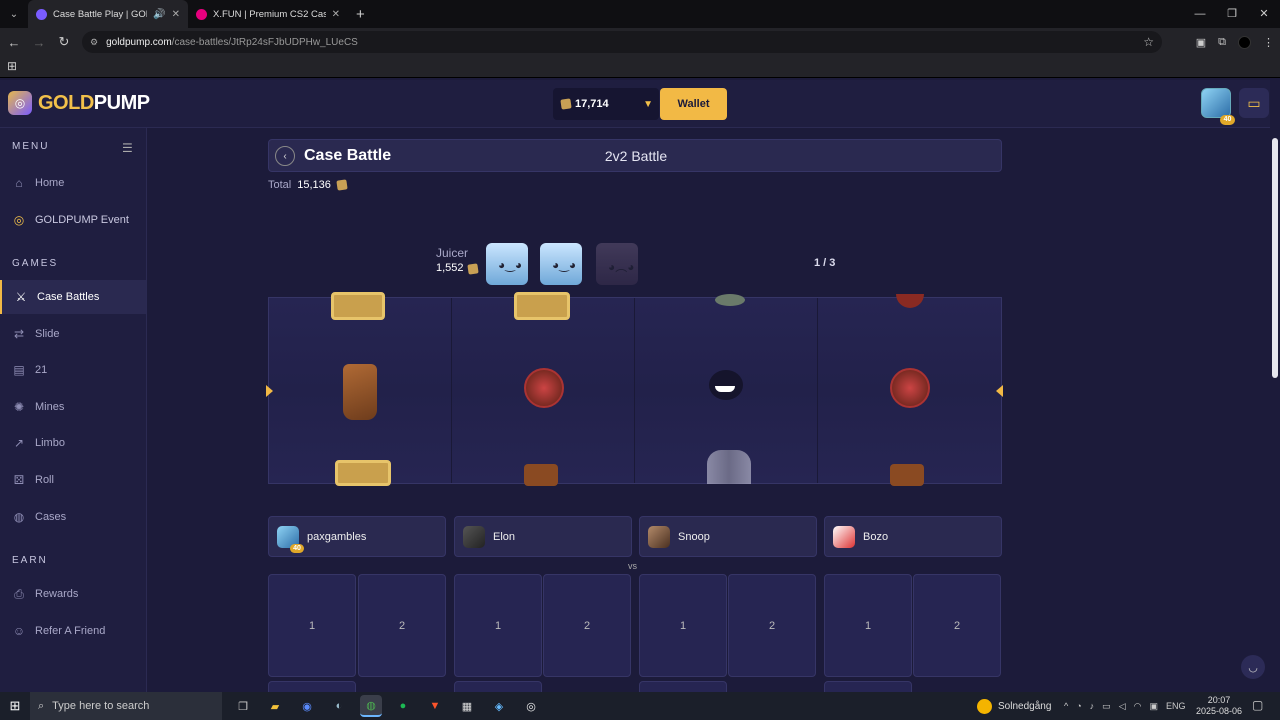 Image resolution: width=1280 pixels, height=720 pixels. What do you see at coordinates (1264, 14) in the screenshot?
I see `close-window-icon: ✕` at bounding box center [1264, 14].